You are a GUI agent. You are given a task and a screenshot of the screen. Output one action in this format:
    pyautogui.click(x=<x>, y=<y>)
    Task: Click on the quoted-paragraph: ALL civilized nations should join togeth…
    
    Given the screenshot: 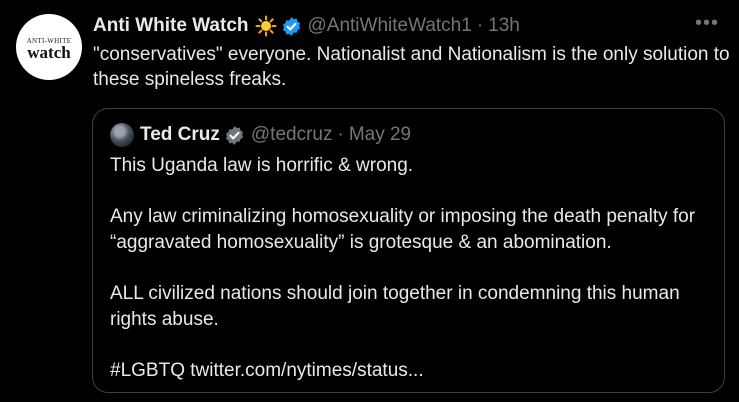 What is the action you would take?
    pyautogui.click(x=395, y=306)
    